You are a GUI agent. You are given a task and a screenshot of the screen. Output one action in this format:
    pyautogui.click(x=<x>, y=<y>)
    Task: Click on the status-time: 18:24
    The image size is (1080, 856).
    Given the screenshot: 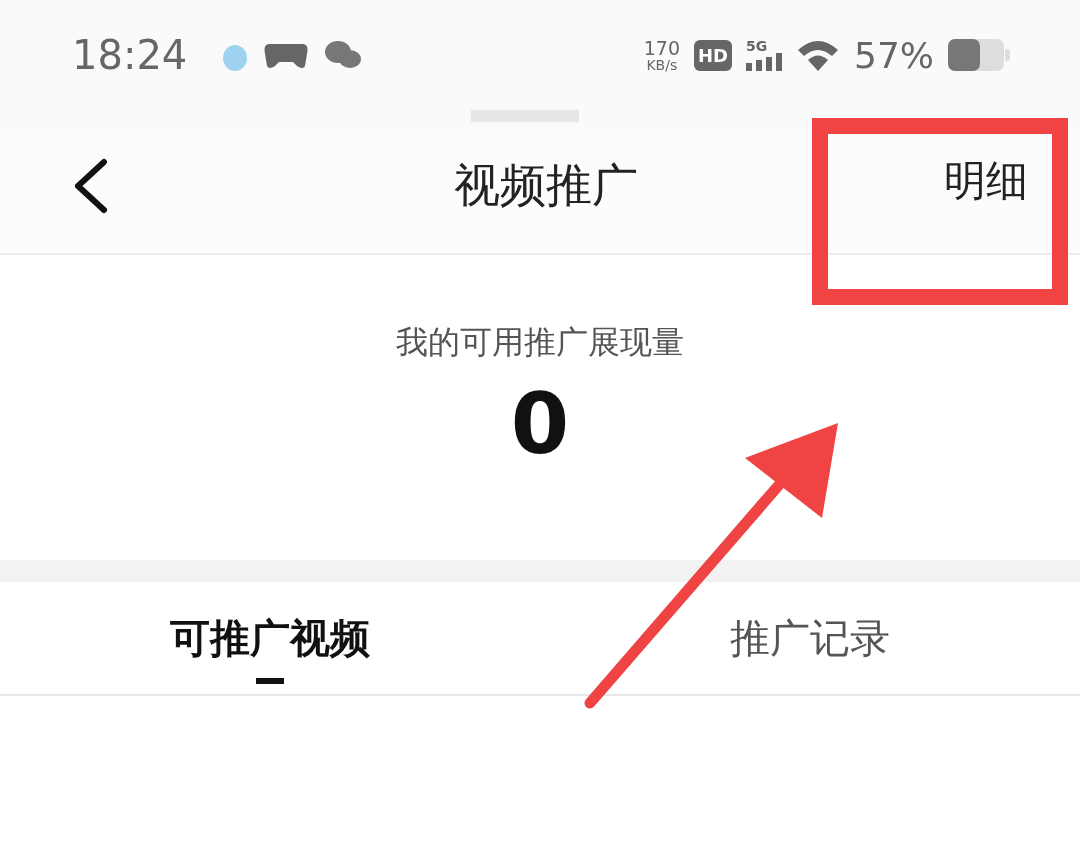 What is the action you would take?
    pyautogui.click(x=130, y=55)
    